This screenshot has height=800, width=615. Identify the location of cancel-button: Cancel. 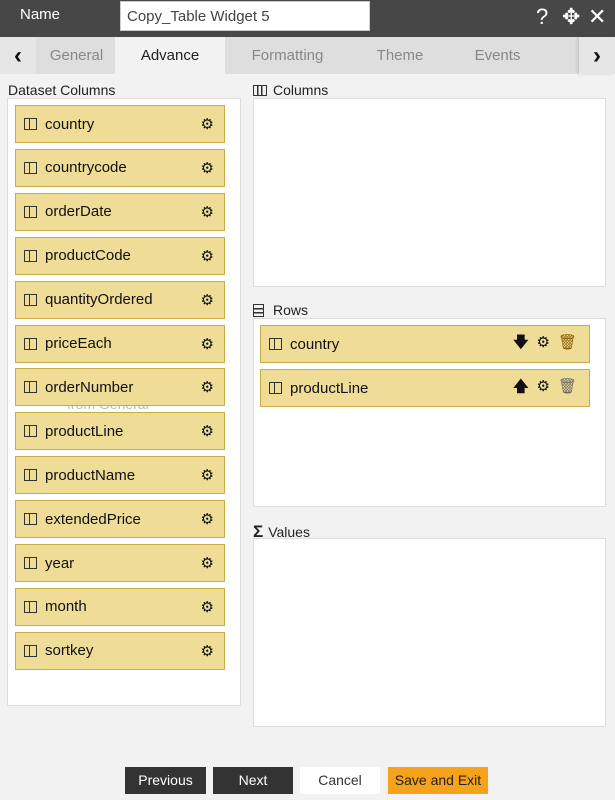
(340, 780).